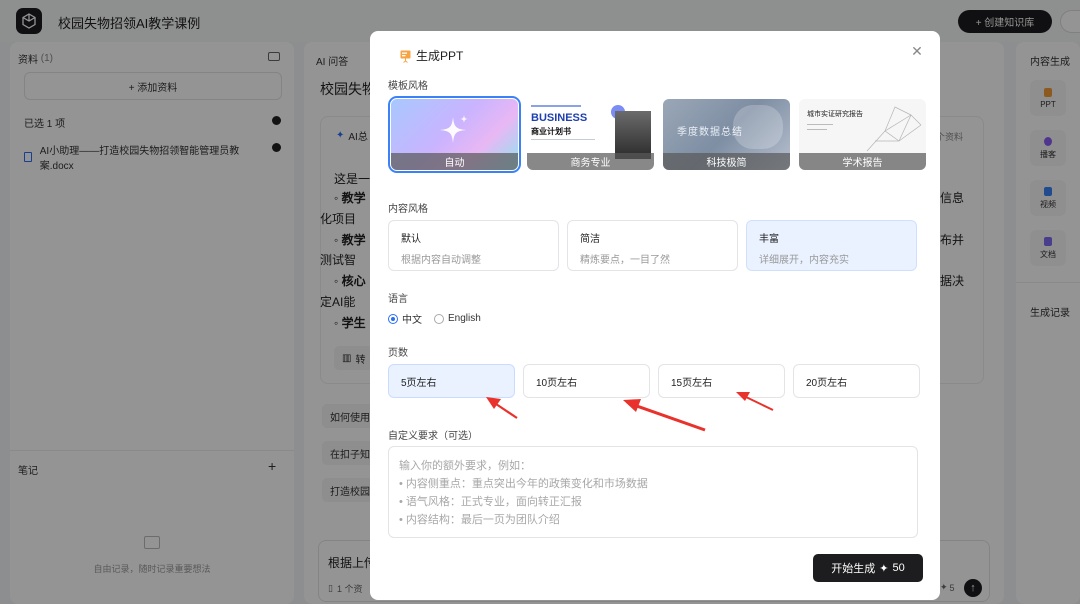 The width and height of the screenshot is (1080, 604). What do you see at coordinates (769, 239) in the screenshot?
I see `option-title: 丰富` at bounding box center [769, 239].